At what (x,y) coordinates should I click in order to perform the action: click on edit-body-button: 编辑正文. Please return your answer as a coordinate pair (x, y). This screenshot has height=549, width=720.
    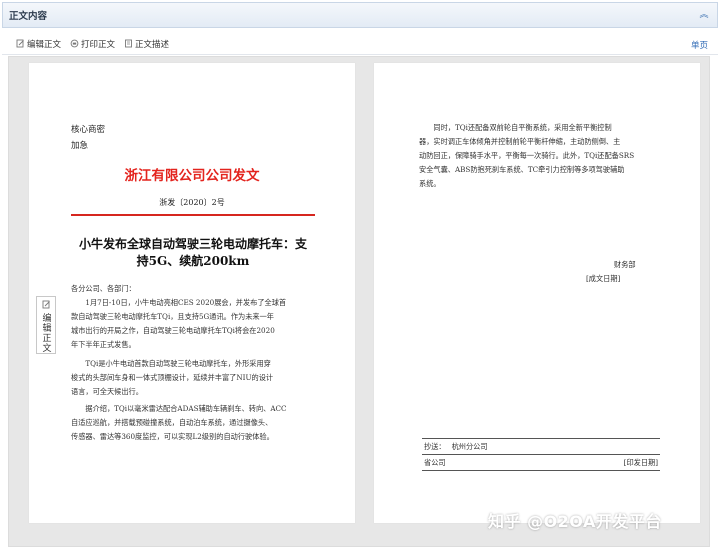
    Looking at the image, I should click on (38, 44).